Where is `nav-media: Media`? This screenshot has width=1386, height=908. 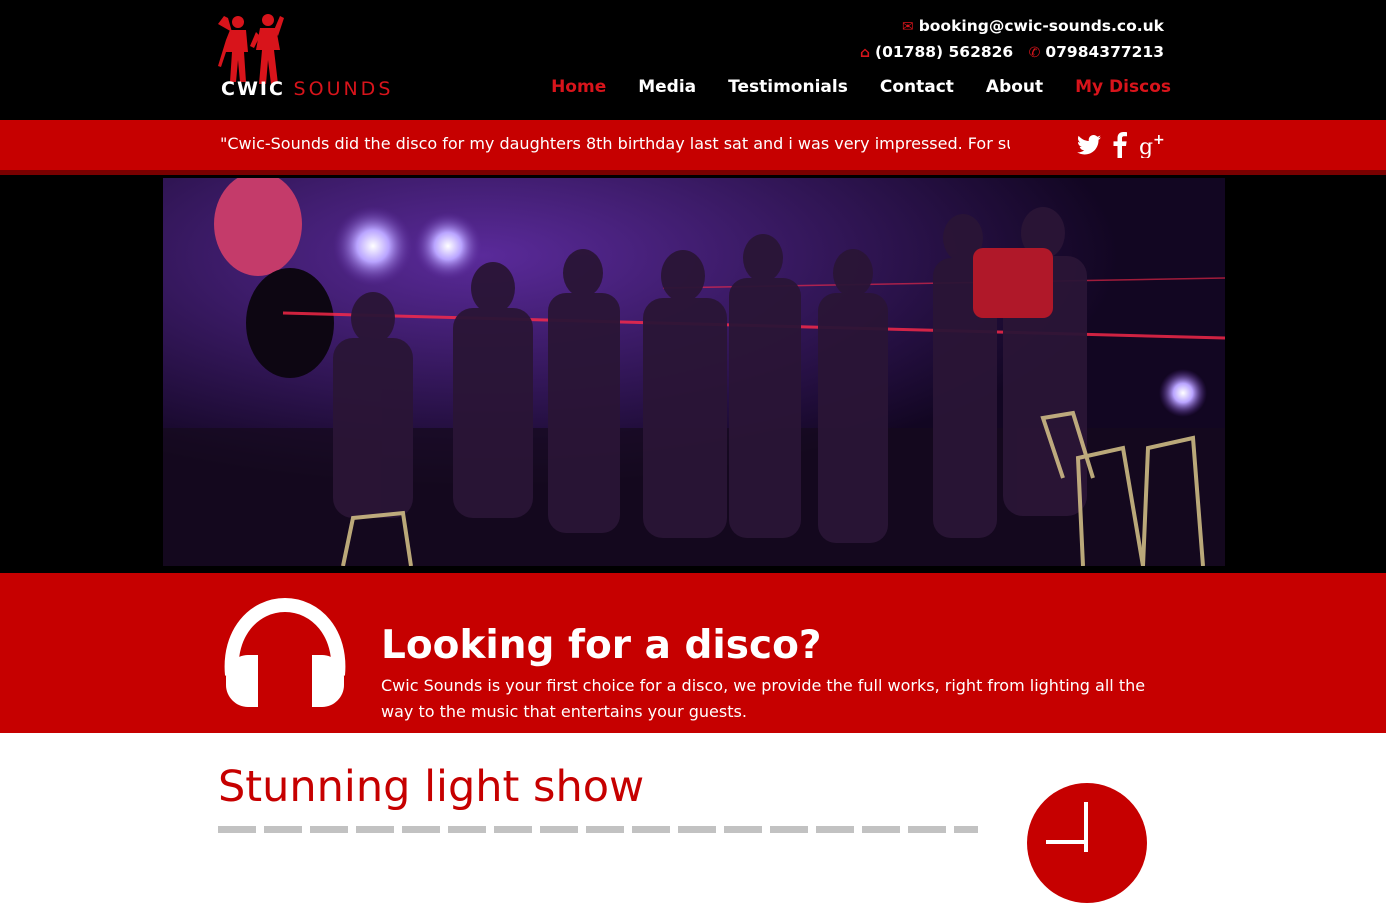 nav-media: Media is located at coordinates (667, 87).